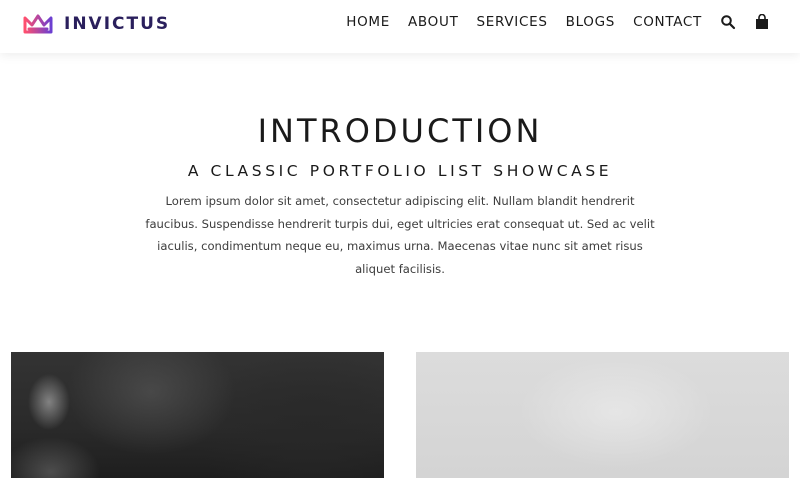 The image size is (800, 478). Describe the element at coordinates (368, 22) in the screenshot. I see `nav-item-home: HOME` at that location.